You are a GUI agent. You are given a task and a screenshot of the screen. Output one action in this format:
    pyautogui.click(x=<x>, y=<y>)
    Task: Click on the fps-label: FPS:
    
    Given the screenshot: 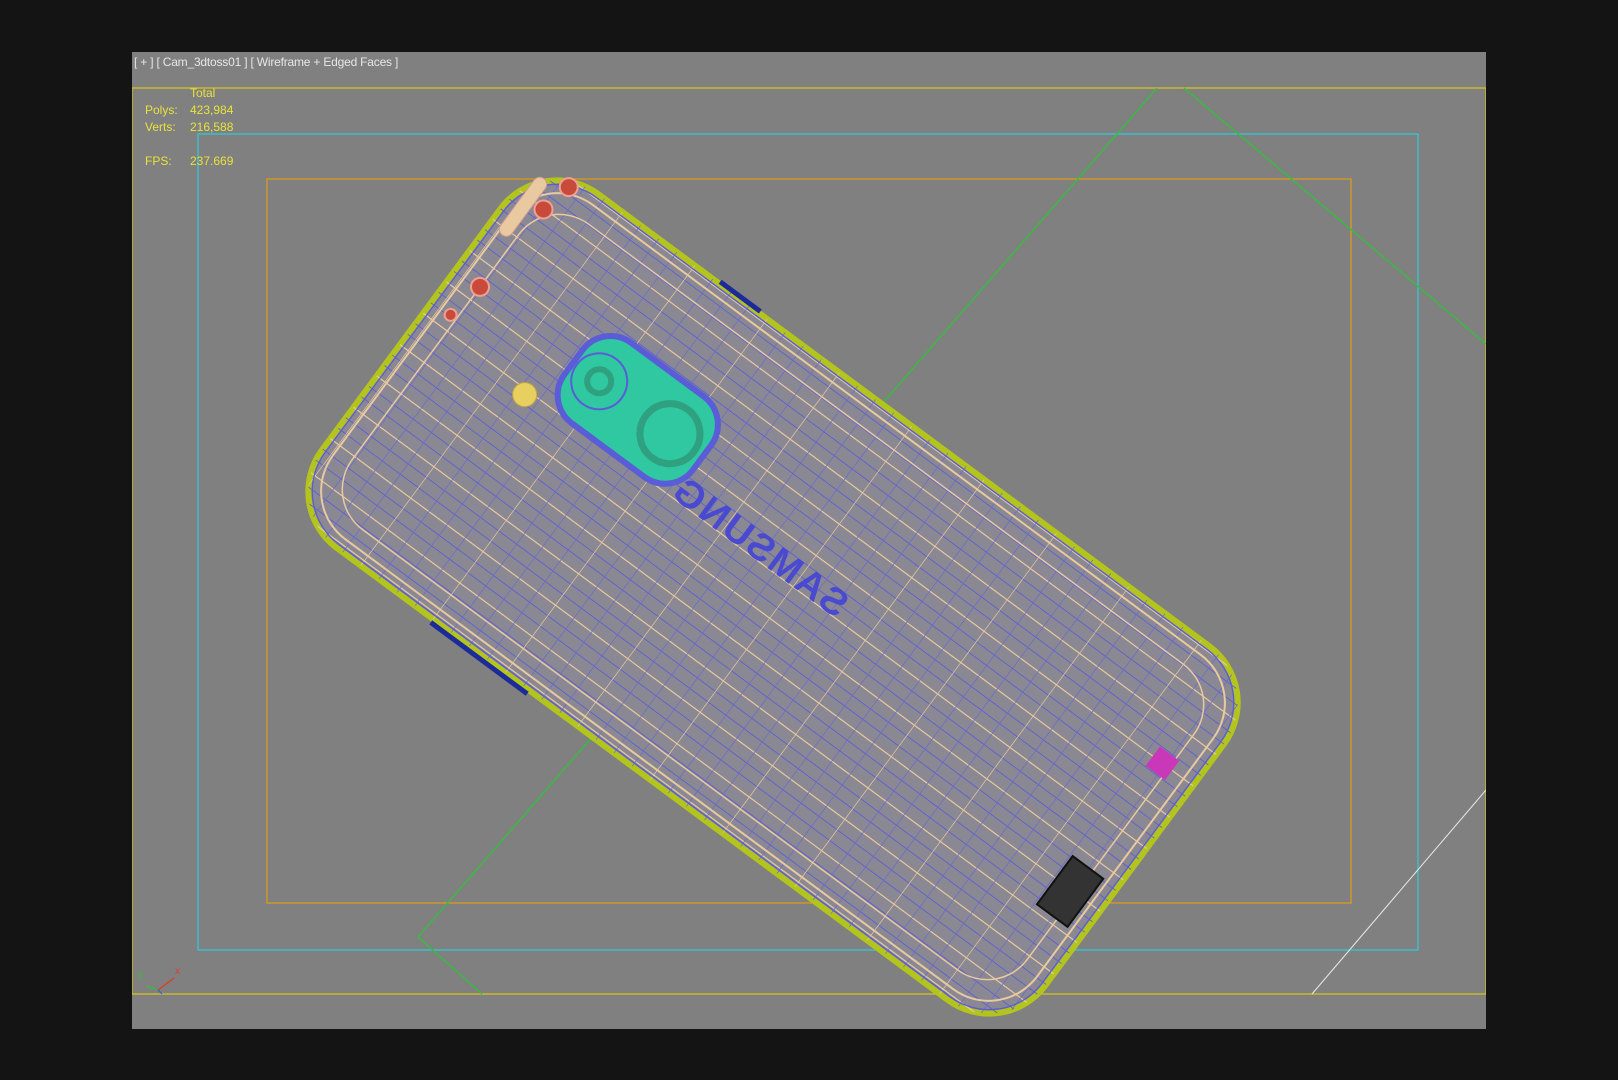 What is the action you would take?
    pyautogui.click(x=158, y=161)
    